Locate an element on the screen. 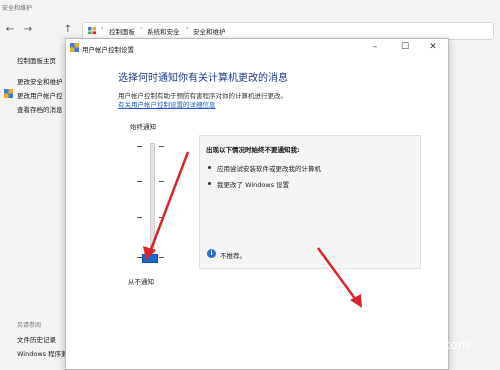 Image resolution: width=500 pixels, height=370 pixels. panel-info-text: 不推荐。 is located at coordinates (233, 256).